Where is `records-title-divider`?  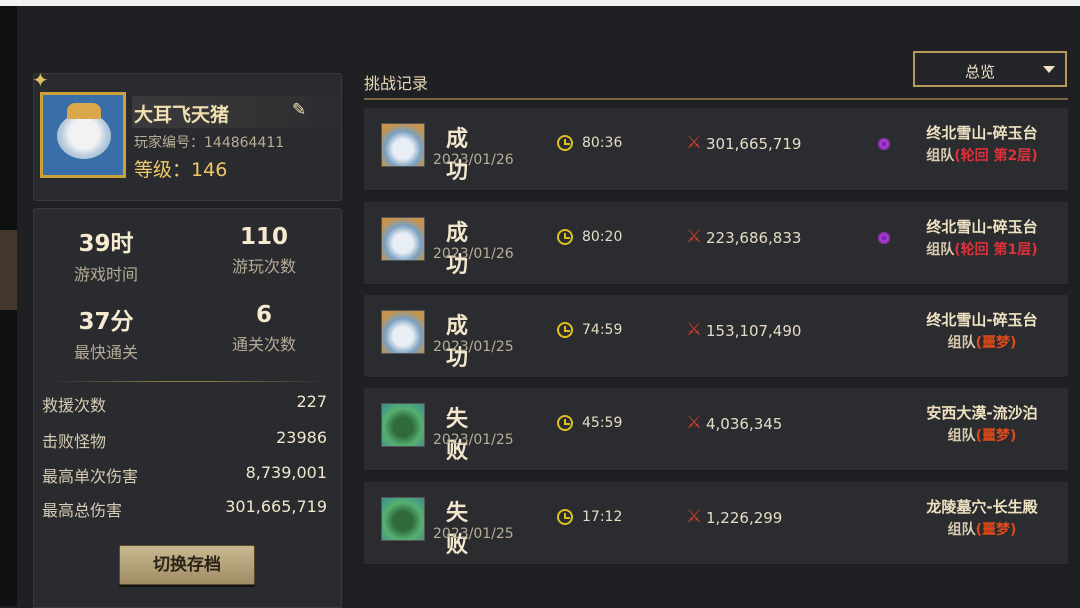 records-title-divider is located at coordinates (716, 99).